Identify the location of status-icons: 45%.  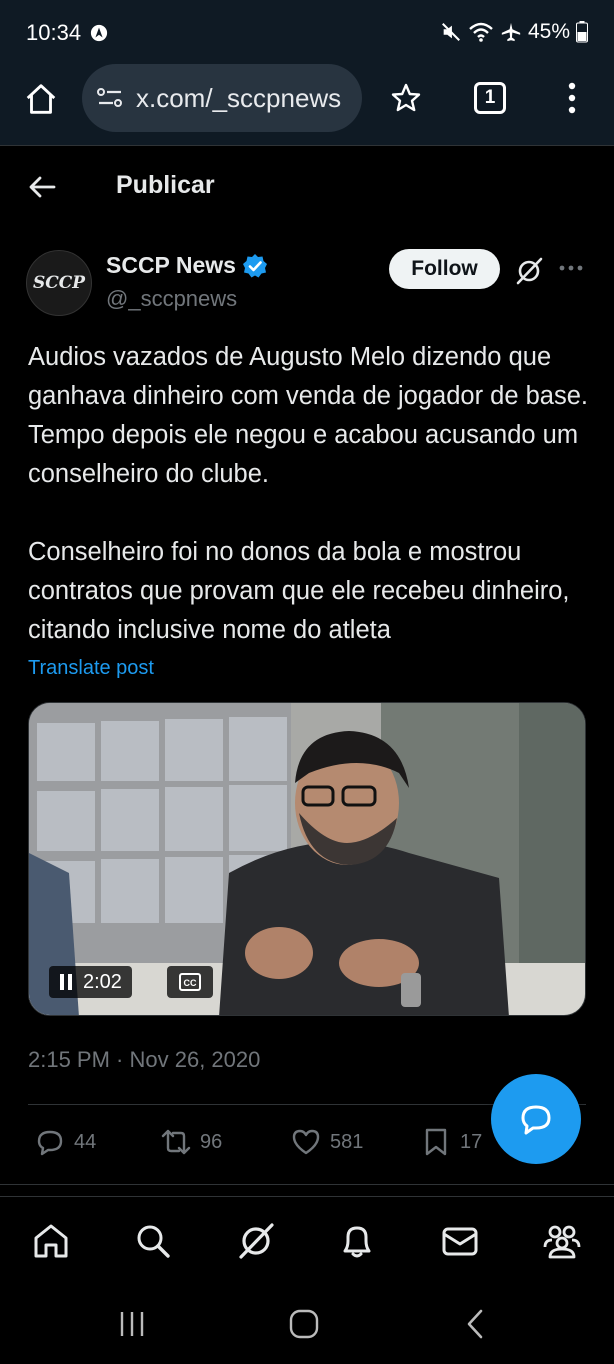
(514, 32).